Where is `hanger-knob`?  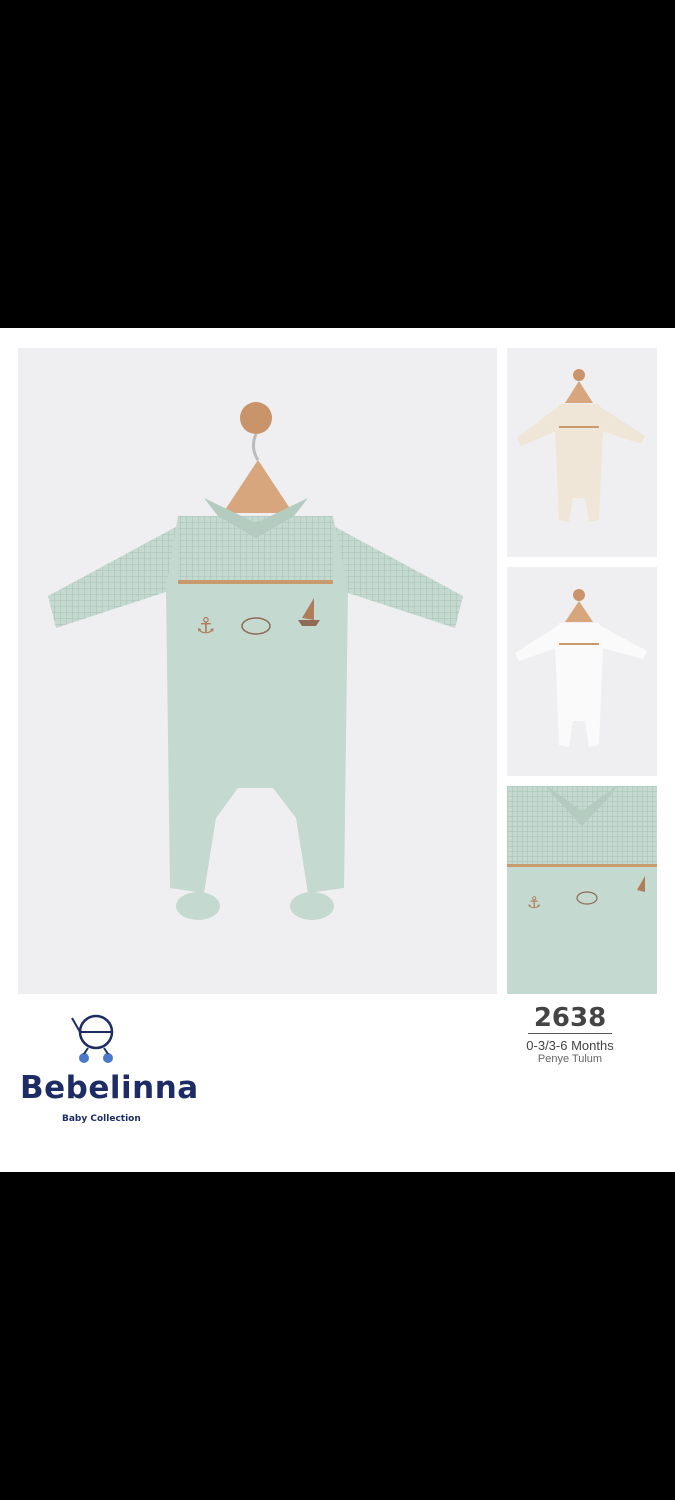 hanger-knob is located at coordinates (256, 418).